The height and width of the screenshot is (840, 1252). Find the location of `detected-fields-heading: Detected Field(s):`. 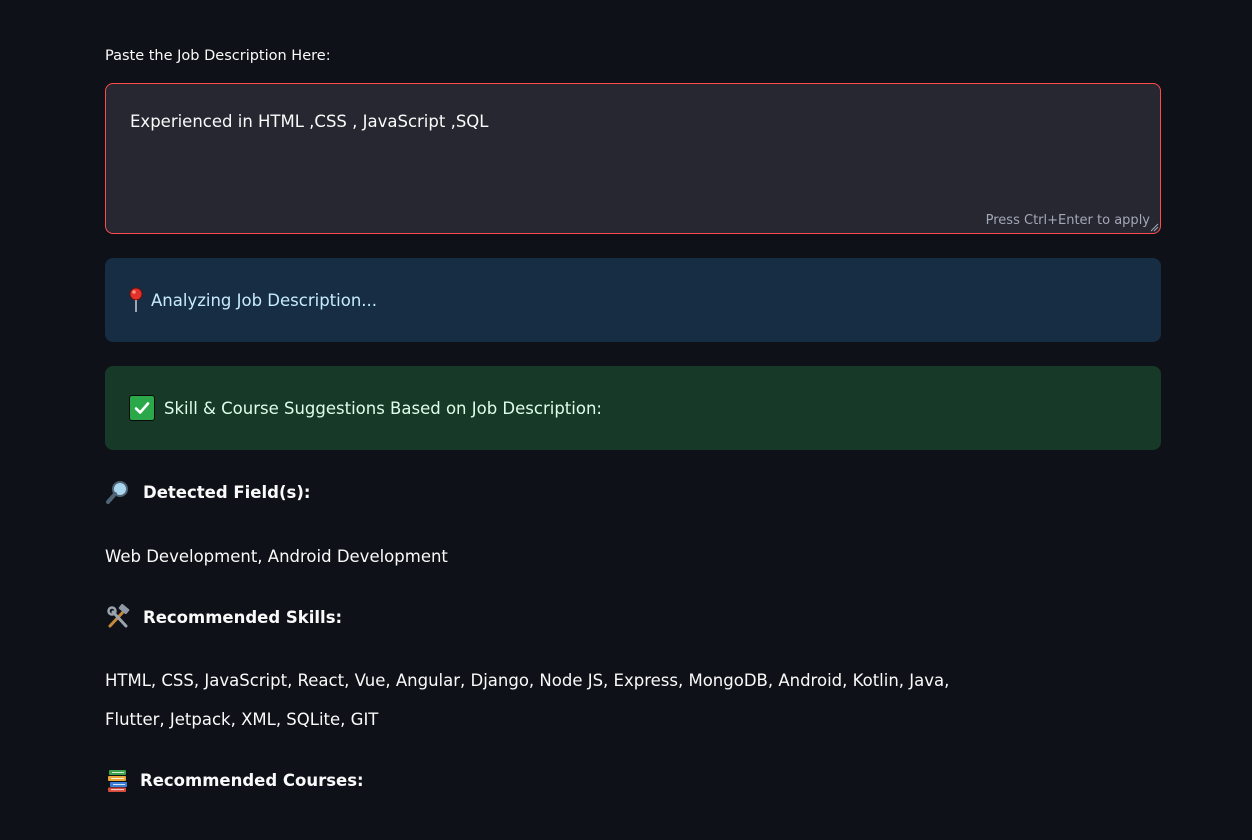

detected-fields-heading: Detected Field(s): is located at coordinates (207, 492).